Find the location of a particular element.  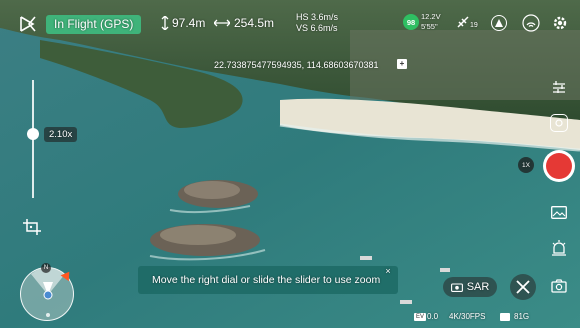

zoom-slider-handle is located at coordinates (33, 134).